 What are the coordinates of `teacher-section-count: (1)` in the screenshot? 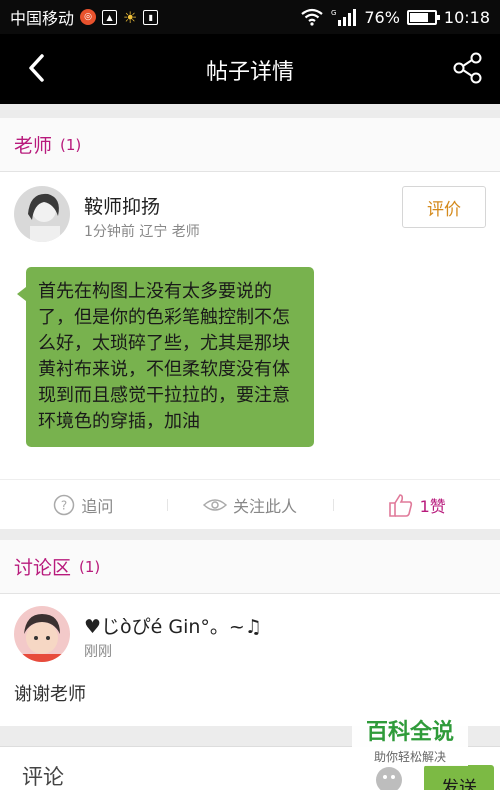 It's located at (71, 144).